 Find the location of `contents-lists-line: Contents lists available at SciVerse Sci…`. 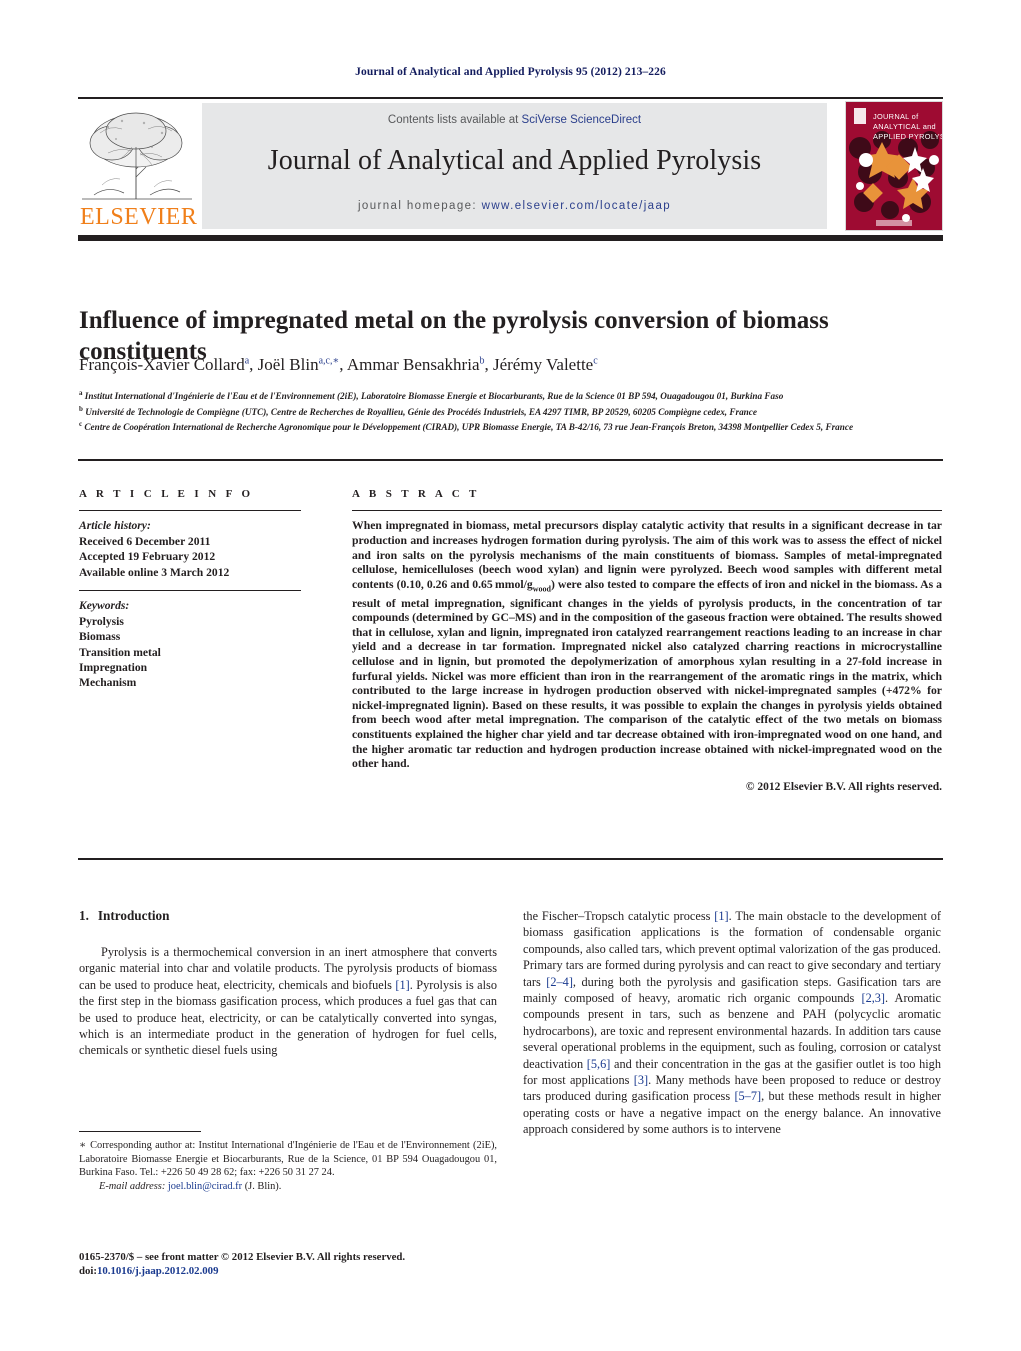

contents-lists-line: Contents lists available at SciVerse Sci… is located at coordinates (514, 120).